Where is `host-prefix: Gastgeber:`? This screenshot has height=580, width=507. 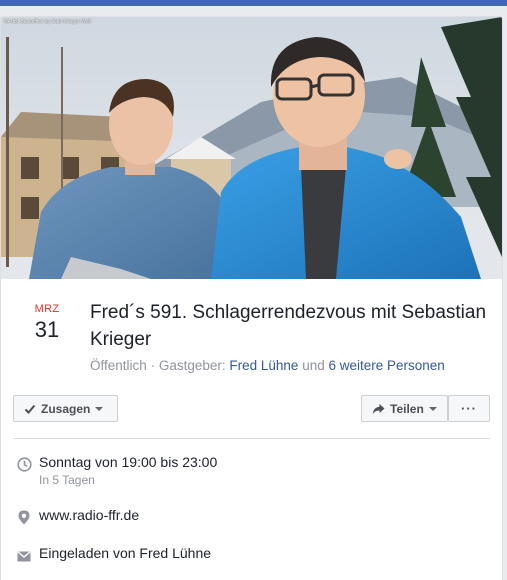 host-prefix: Gastgeber: is located at coordinates (192, 365).